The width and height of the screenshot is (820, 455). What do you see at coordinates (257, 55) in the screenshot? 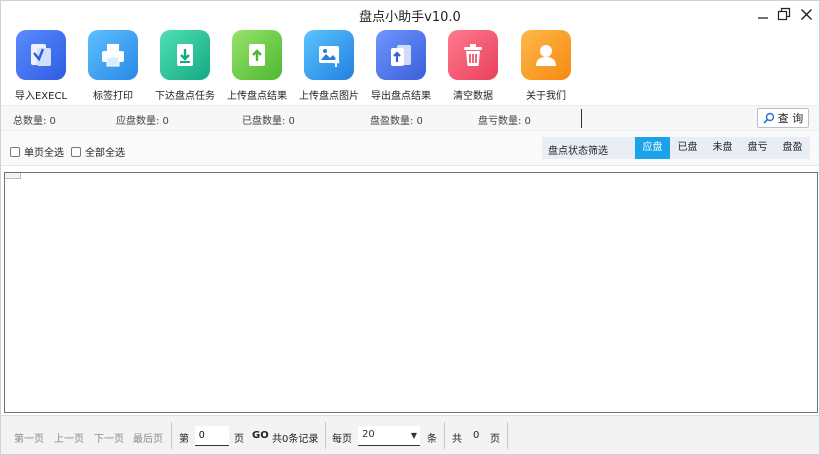
I see `upload-result-icon` at bounding box center [257, 55].